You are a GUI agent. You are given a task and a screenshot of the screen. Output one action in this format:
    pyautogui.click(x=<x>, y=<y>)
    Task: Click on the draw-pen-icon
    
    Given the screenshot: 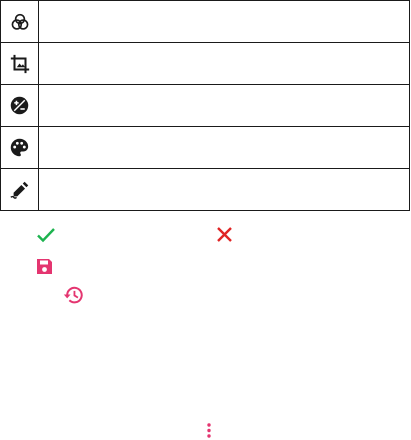 What is the action you would take?
    pyautogui.click(x=18, y=190)
    